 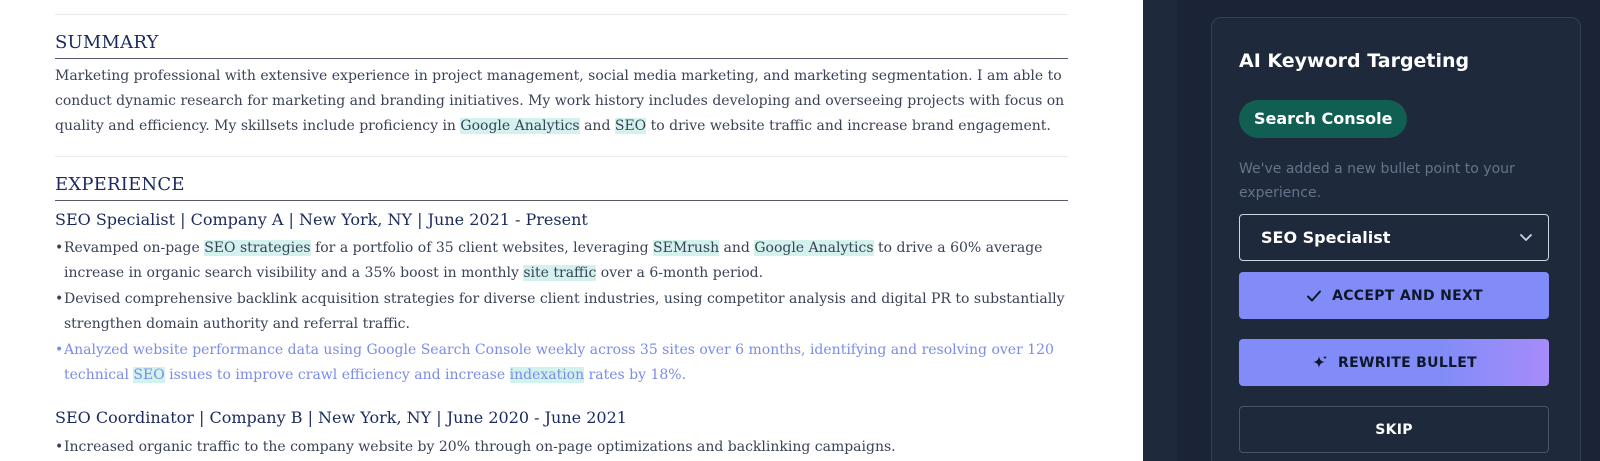 I want to click on keyword-chip: Search Console, so click(x=1323, y=119).